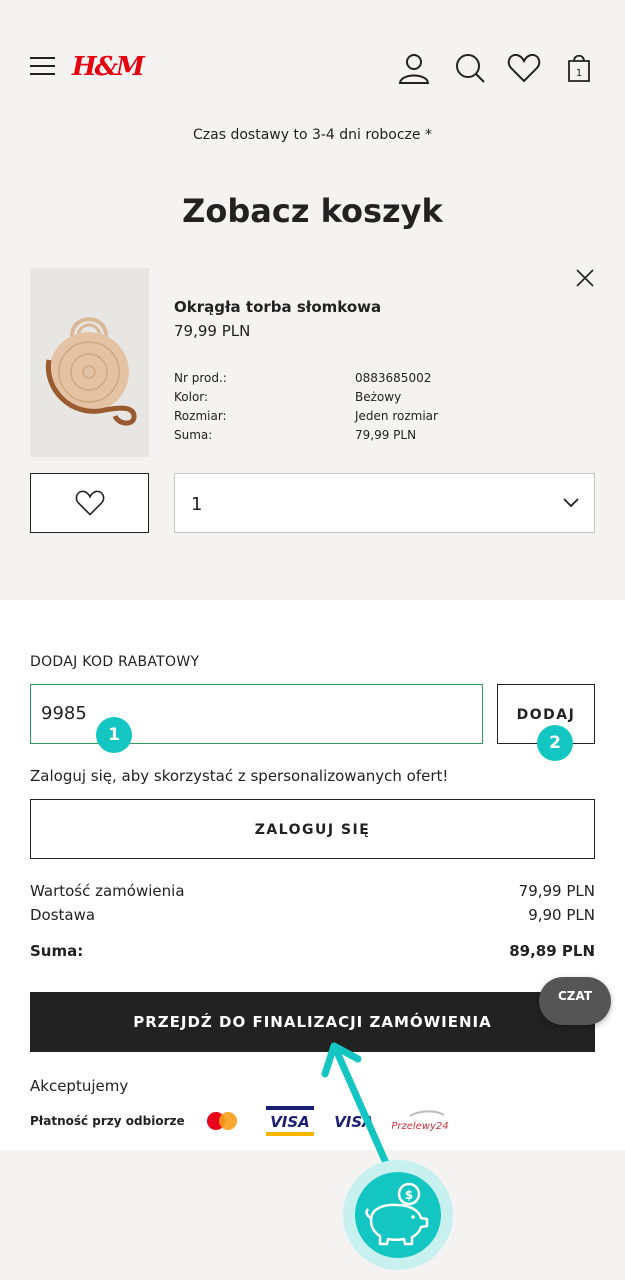 This screenshot has height=1280, width=625. I want to click on chevron-down-icon, so click(571, 503).